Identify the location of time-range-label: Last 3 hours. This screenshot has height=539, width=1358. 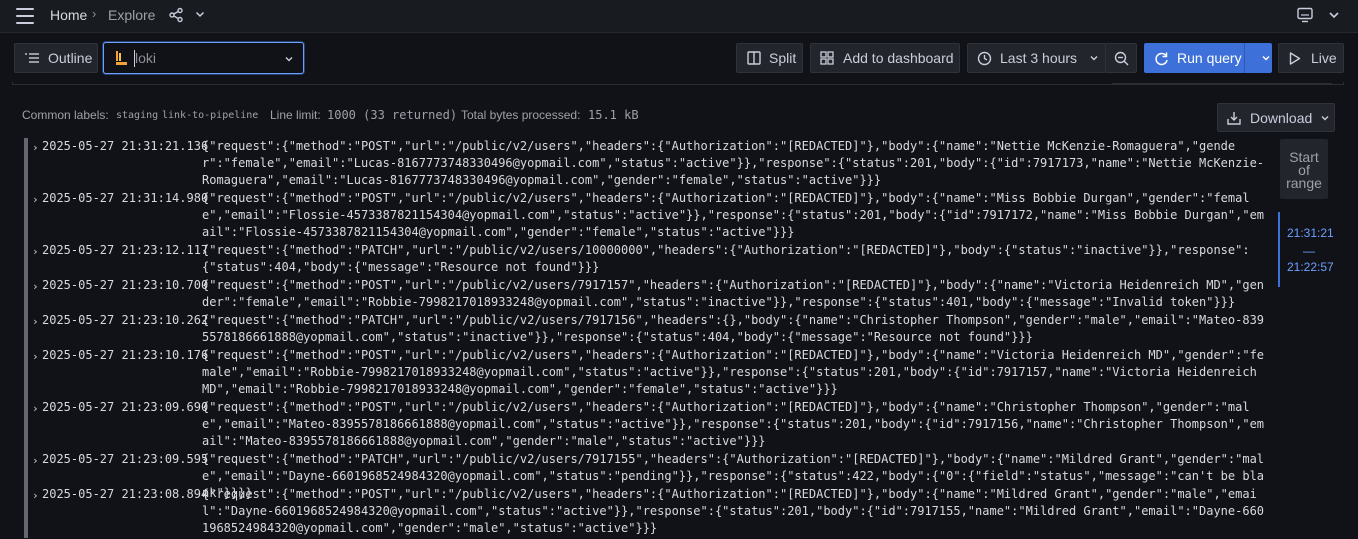
(1039, 58).